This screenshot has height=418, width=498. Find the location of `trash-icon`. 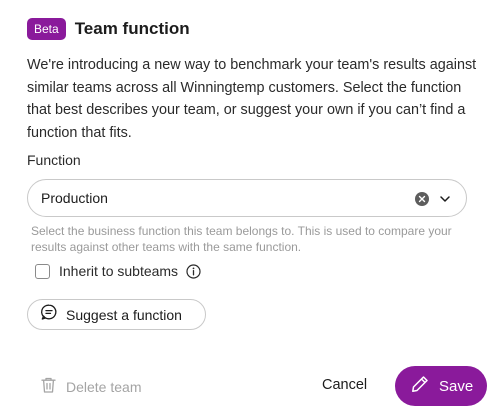

trash-icon is located at coordinates (48, 386).